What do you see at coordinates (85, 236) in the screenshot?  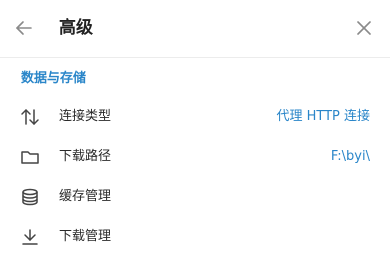 I see `setting-label: 下载管理` at bounding box center [85, 236].